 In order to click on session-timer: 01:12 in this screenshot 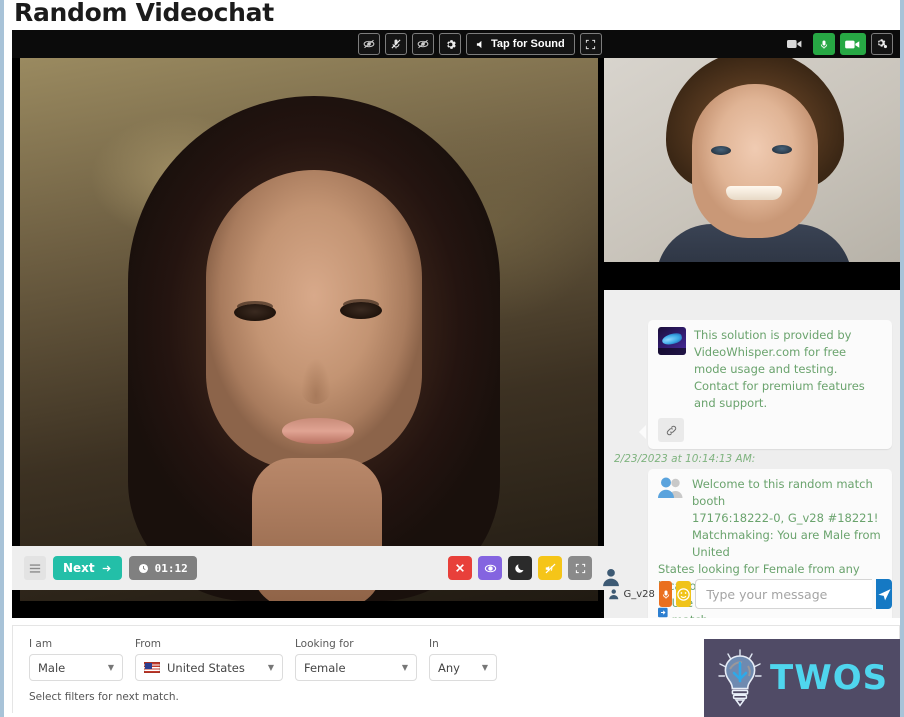, I will do `click(162, 568)`.